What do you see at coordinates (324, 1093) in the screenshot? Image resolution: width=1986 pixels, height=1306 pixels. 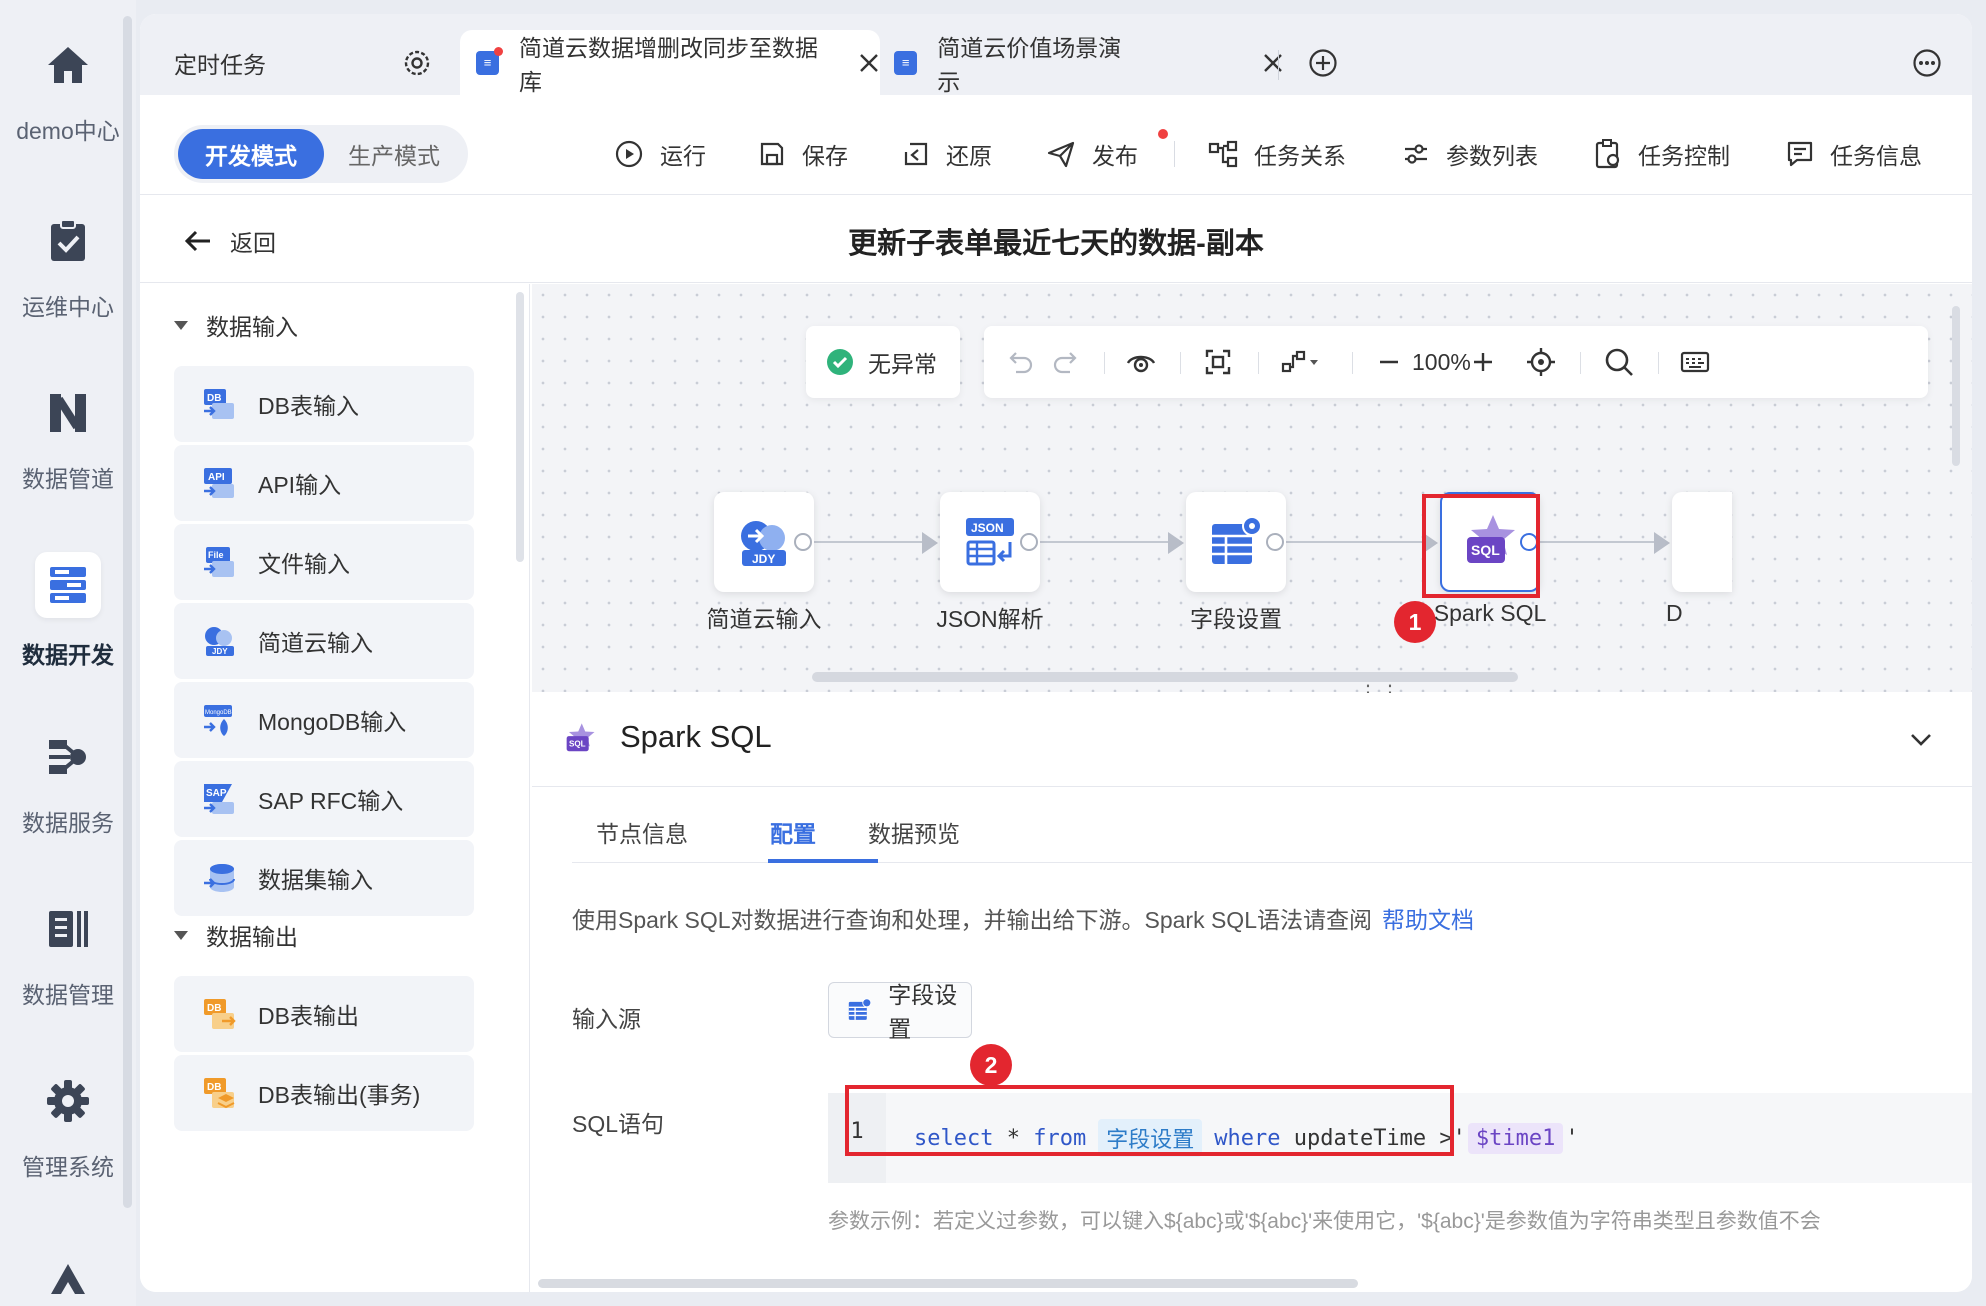 I see `component-db-output-tx: DB DB表输出(事务)` at bounding box center [324, 1093].